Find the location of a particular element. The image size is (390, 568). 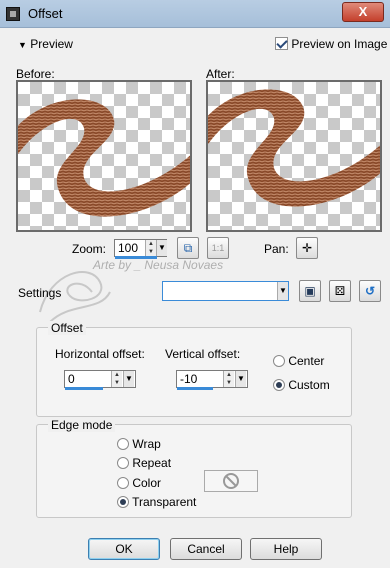

save-preset-button: ▣ is located at coordinates (310, 291).